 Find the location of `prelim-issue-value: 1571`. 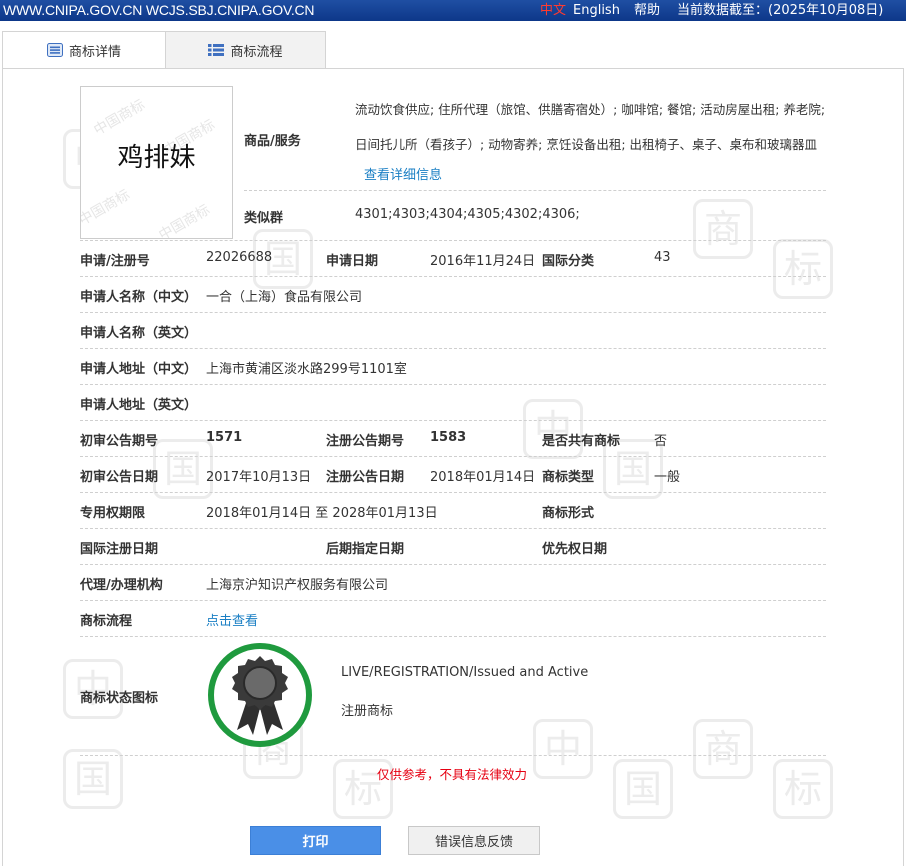

prelim-issue-value: 1571 is located at coordinates (224, 437).